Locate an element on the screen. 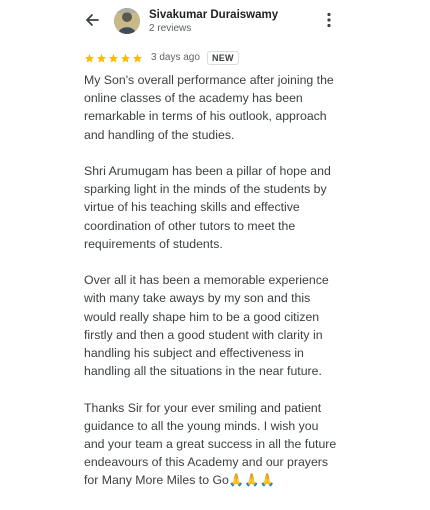 Image resolution: width=430 pixels, height=510 pixels. review-header: Sivakumar Duraiswamy 2 reviews is located at coordinates (214, 22).